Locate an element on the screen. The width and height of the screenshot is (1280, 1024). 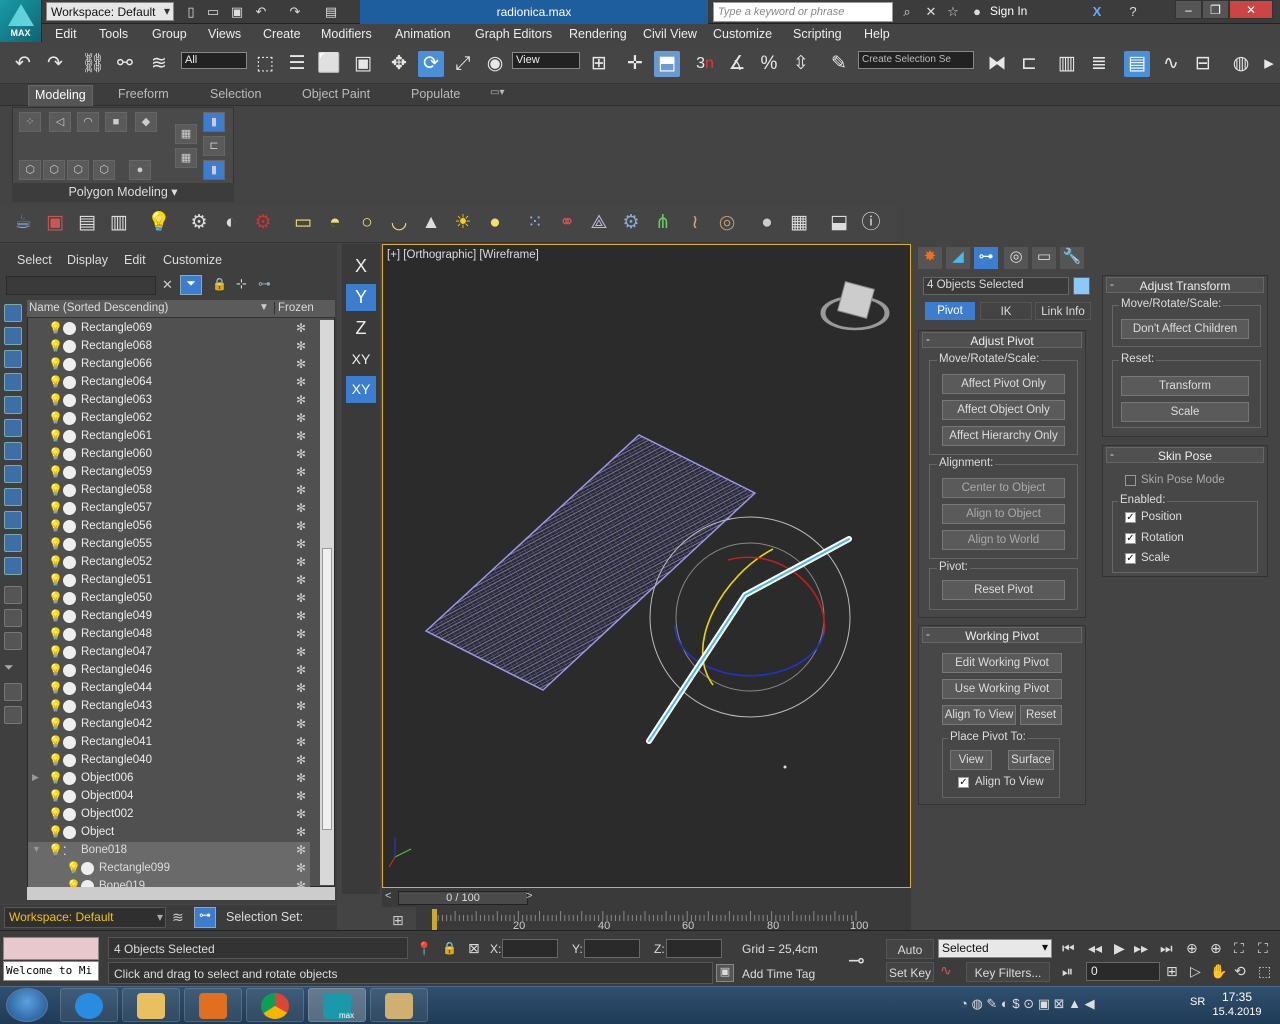
reset-transform-button: Transform is located at coordinates (1185, 386).